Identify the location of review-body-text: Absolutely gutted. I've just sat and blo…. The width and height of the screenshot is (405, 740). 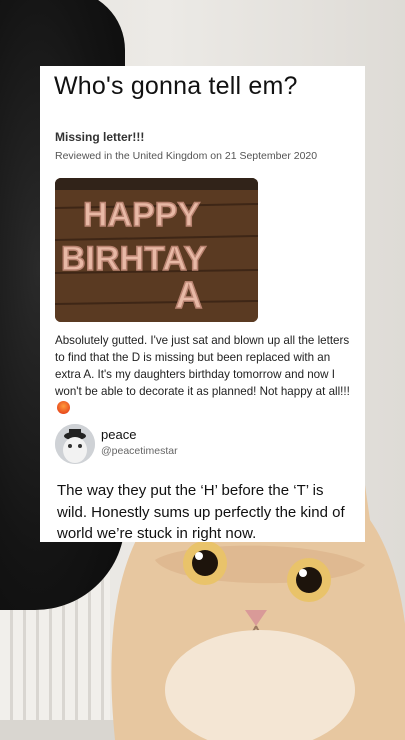
(202, 366).